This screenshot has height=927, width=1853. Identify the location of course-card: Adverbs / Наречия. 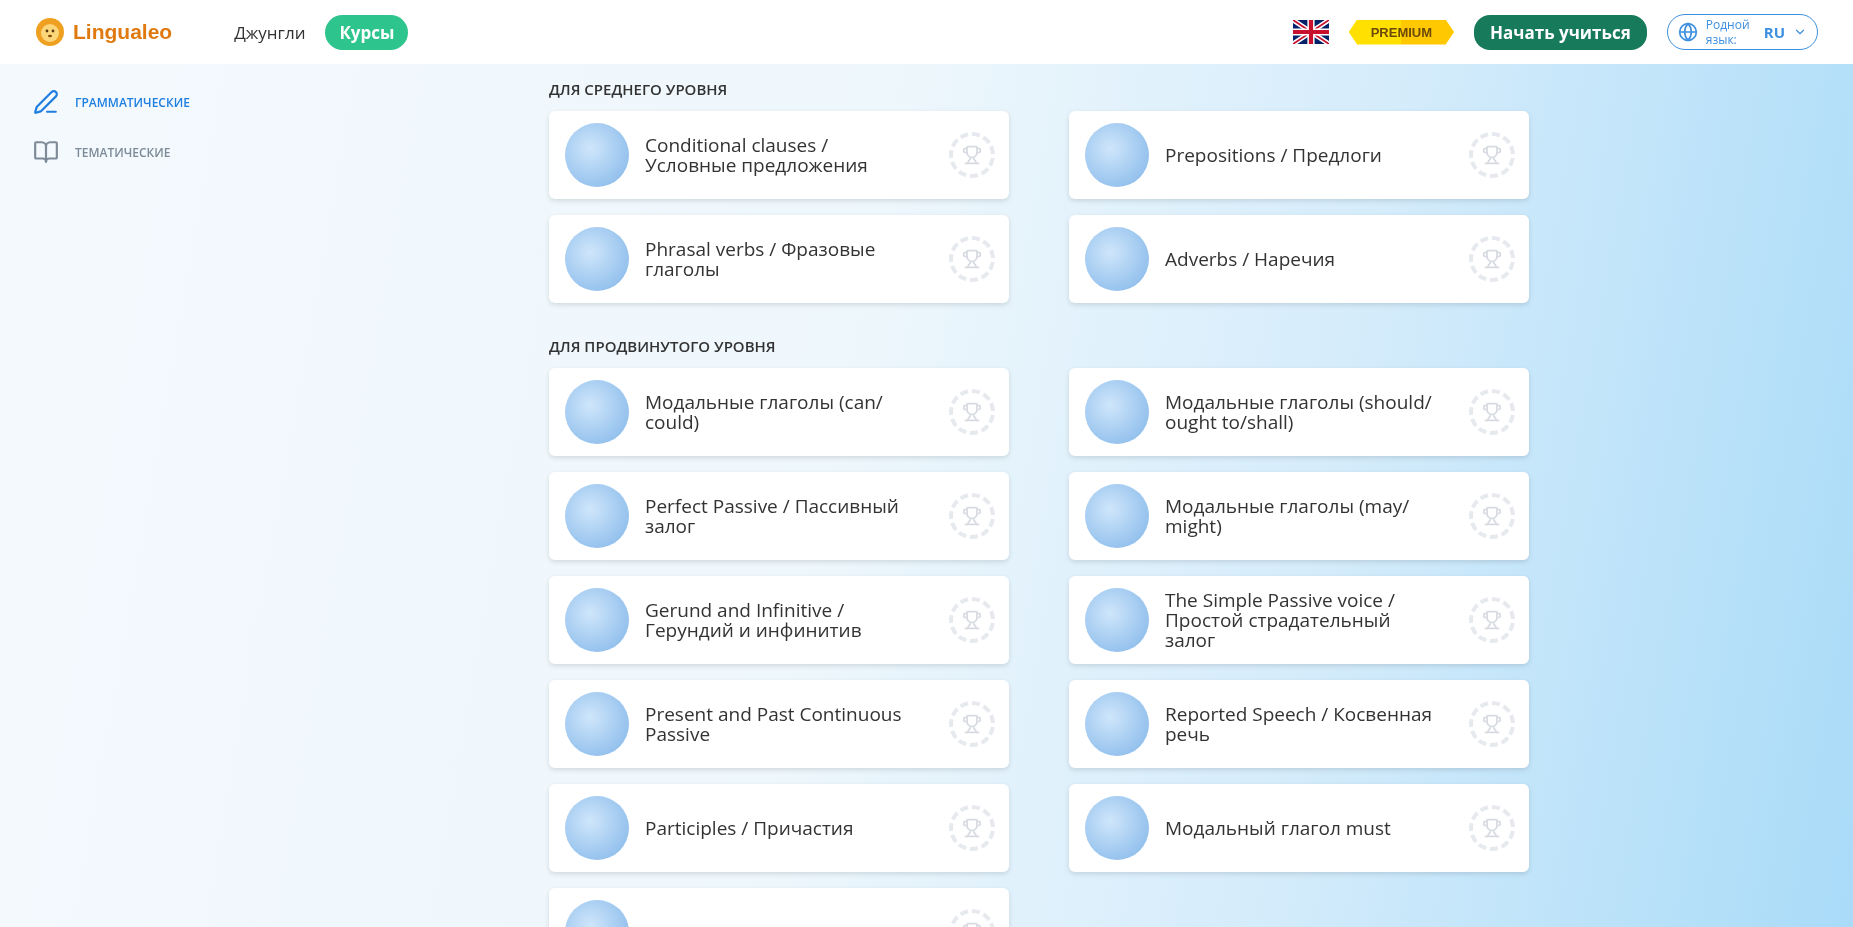
(1299, 259).